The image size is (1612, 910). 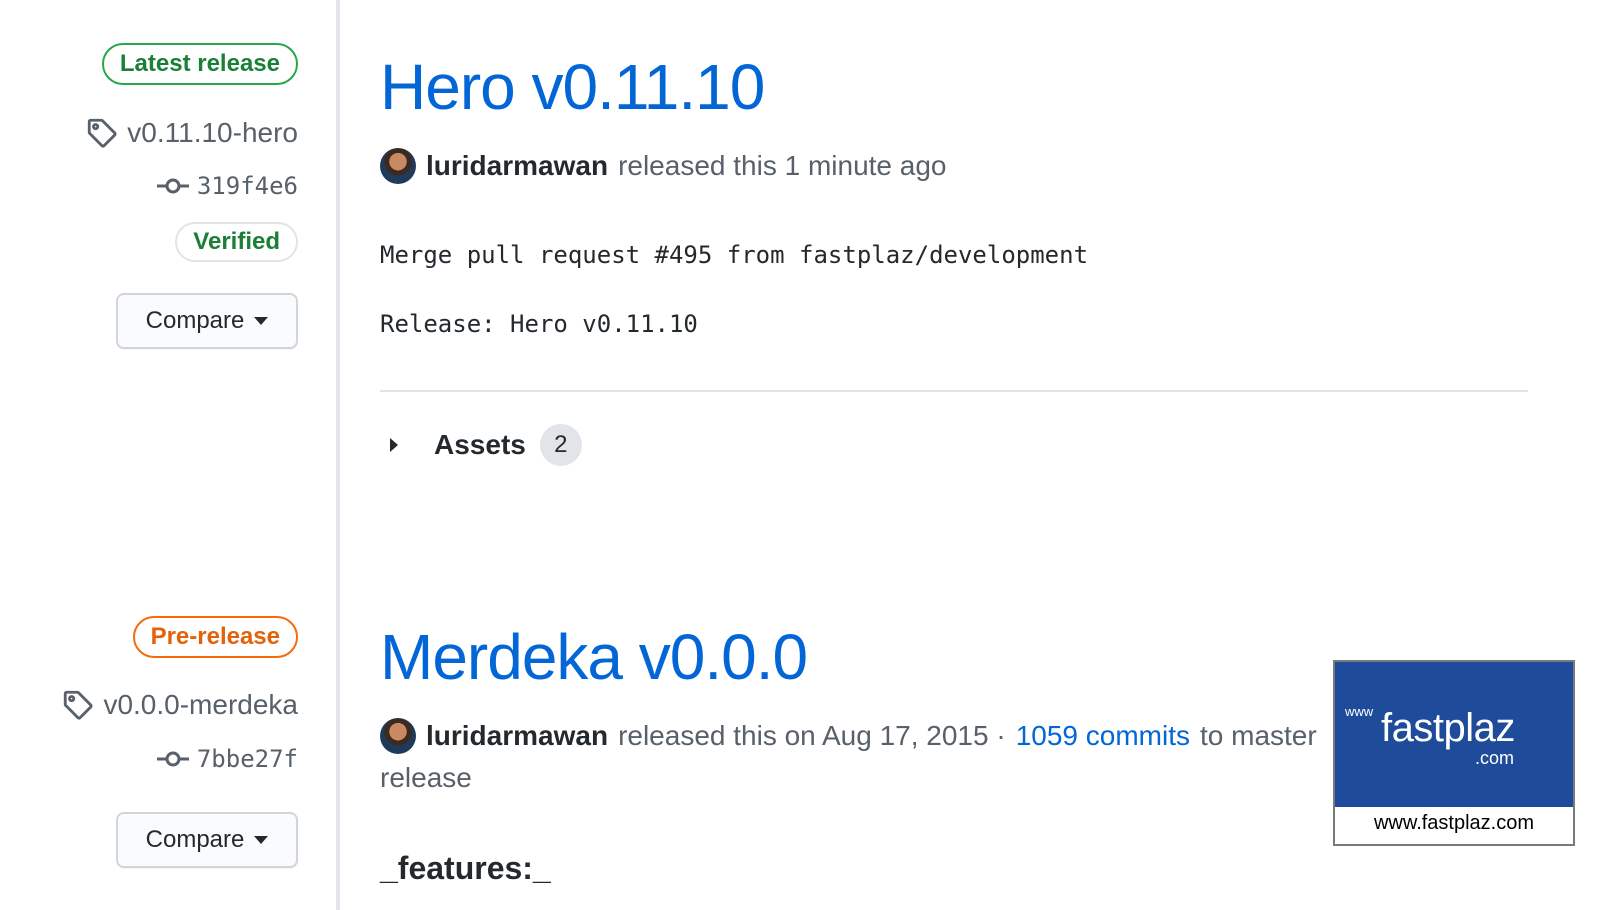 I want to click on tag-name: v0.0.0-merdeka, so click(x=200, y=704).